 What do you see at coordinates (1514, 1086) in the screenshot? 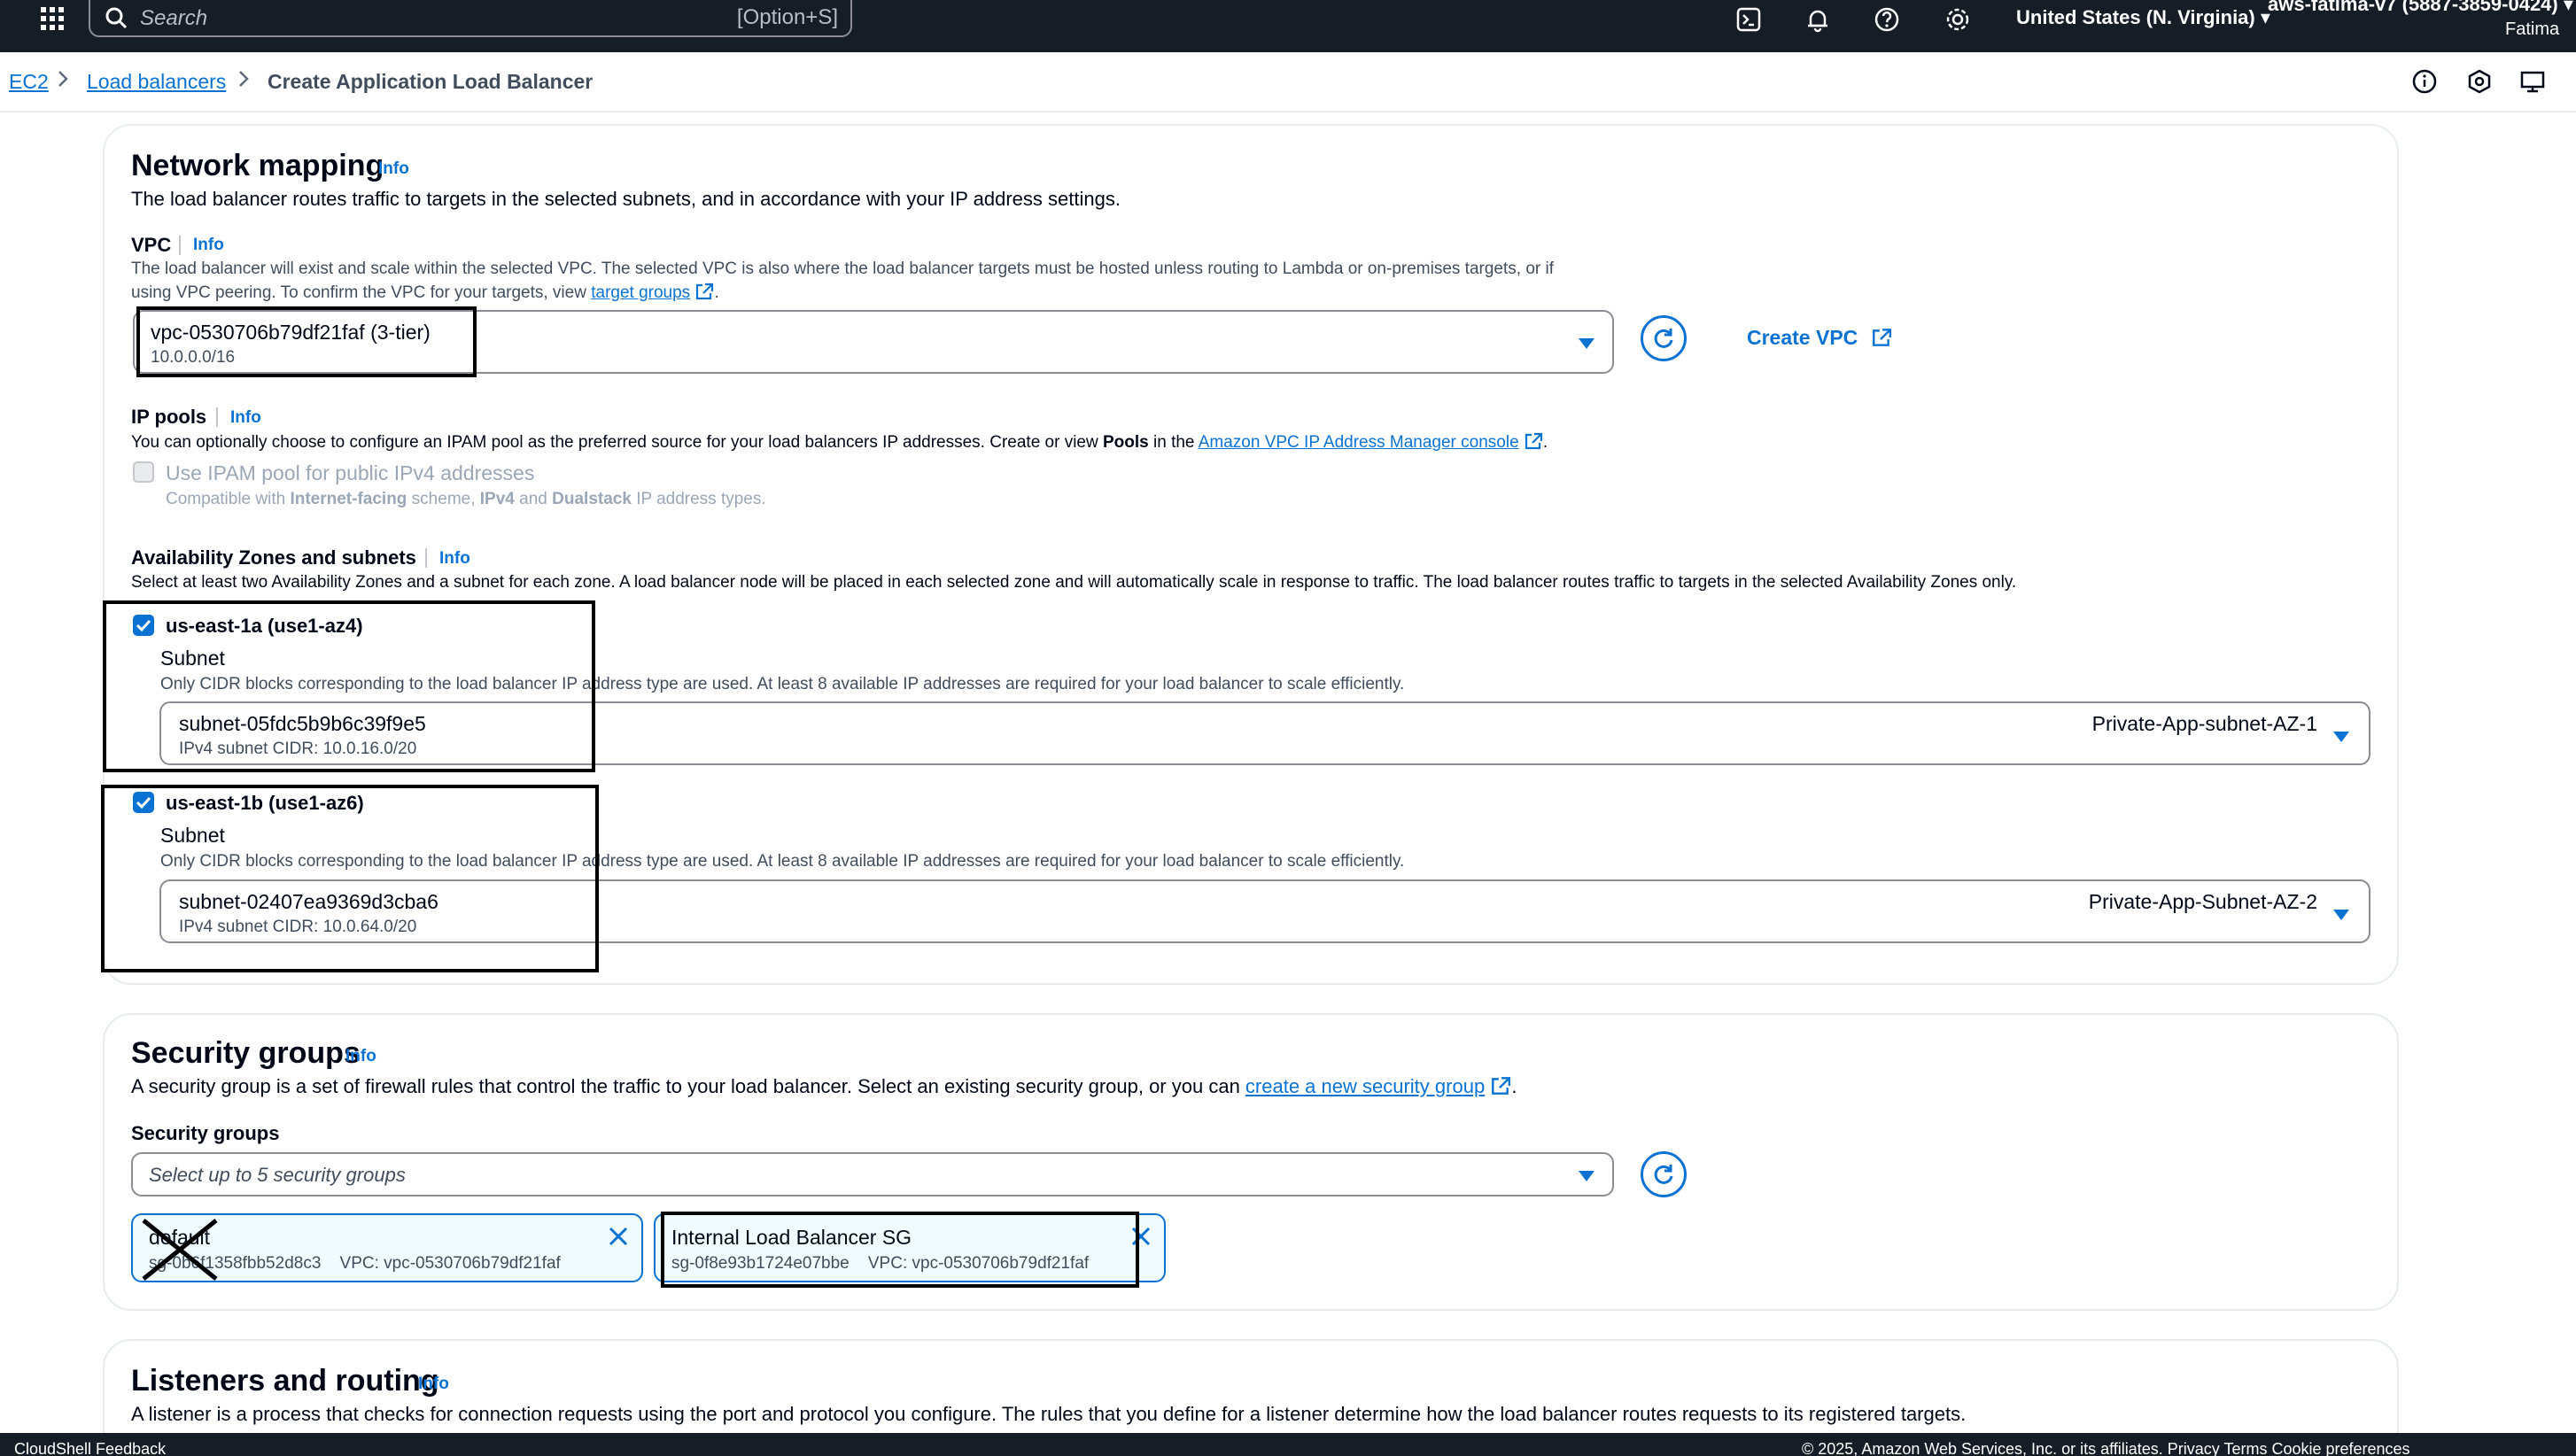
I see `sg-desc-end: .` at bounding box center [1514, 1086].